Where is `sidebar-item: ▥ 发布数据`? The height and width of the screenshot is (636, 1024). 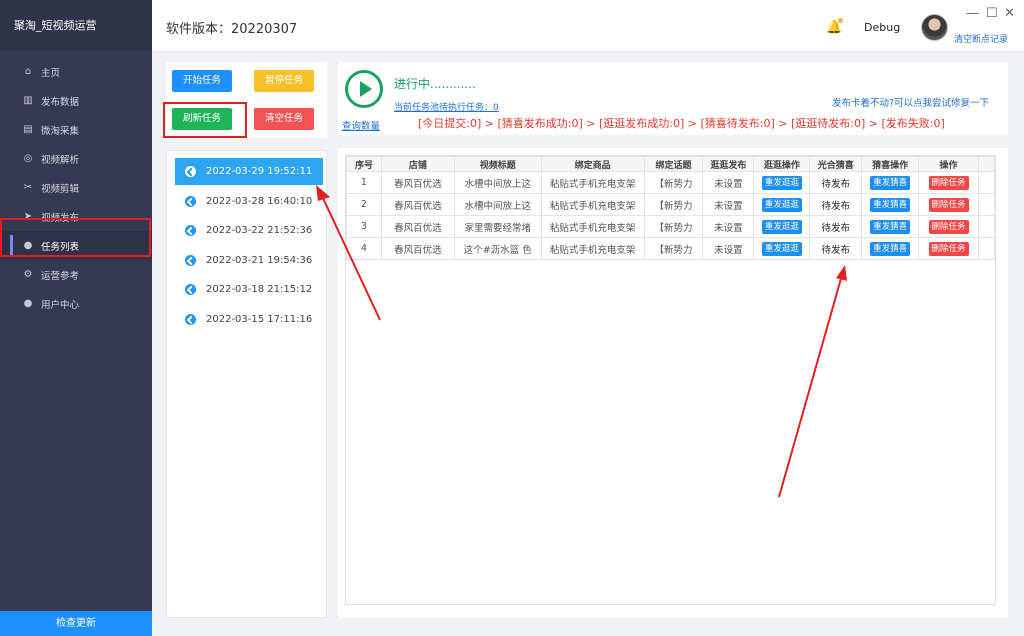 sidebar-item: ▥ 发布数据 is located at coordinates (76, 100).